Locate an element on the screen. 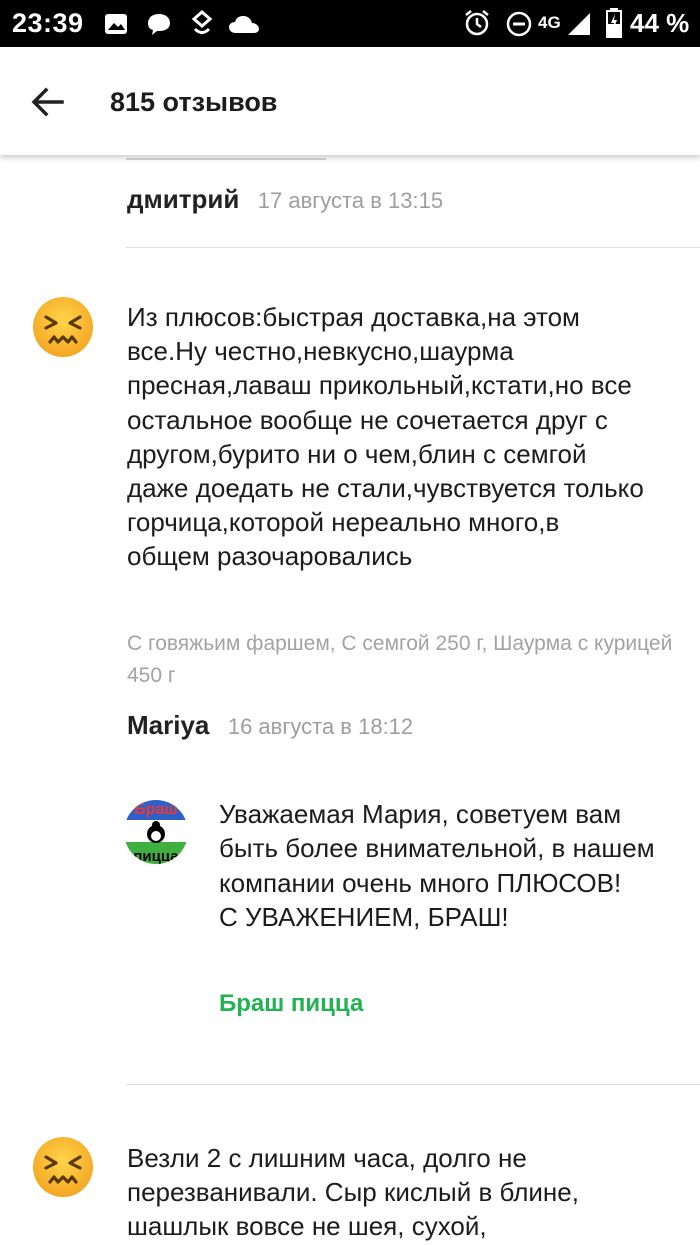  arrow-left-icon is located at coordinates (47, 102).